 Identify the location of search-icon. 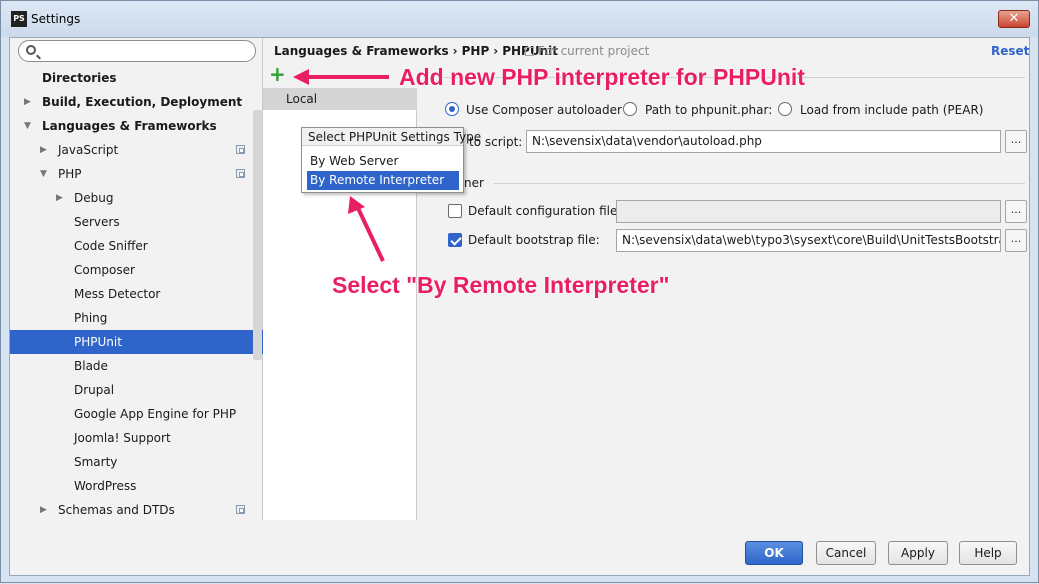
(31, 50).